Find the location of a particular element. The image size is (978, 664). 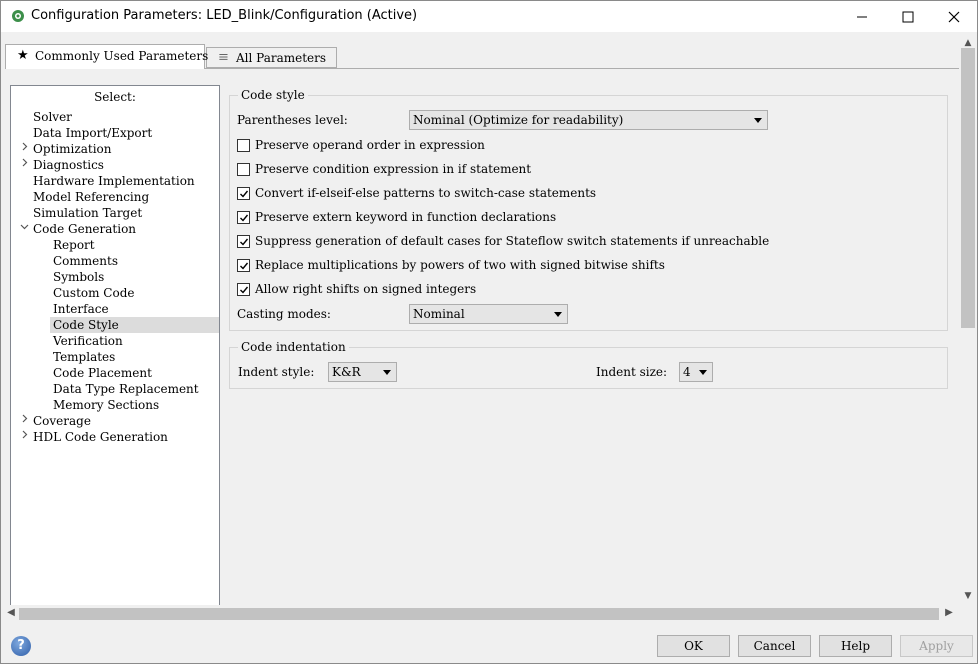

tree-item-comments: Comments is located at coordinates (85, 261).